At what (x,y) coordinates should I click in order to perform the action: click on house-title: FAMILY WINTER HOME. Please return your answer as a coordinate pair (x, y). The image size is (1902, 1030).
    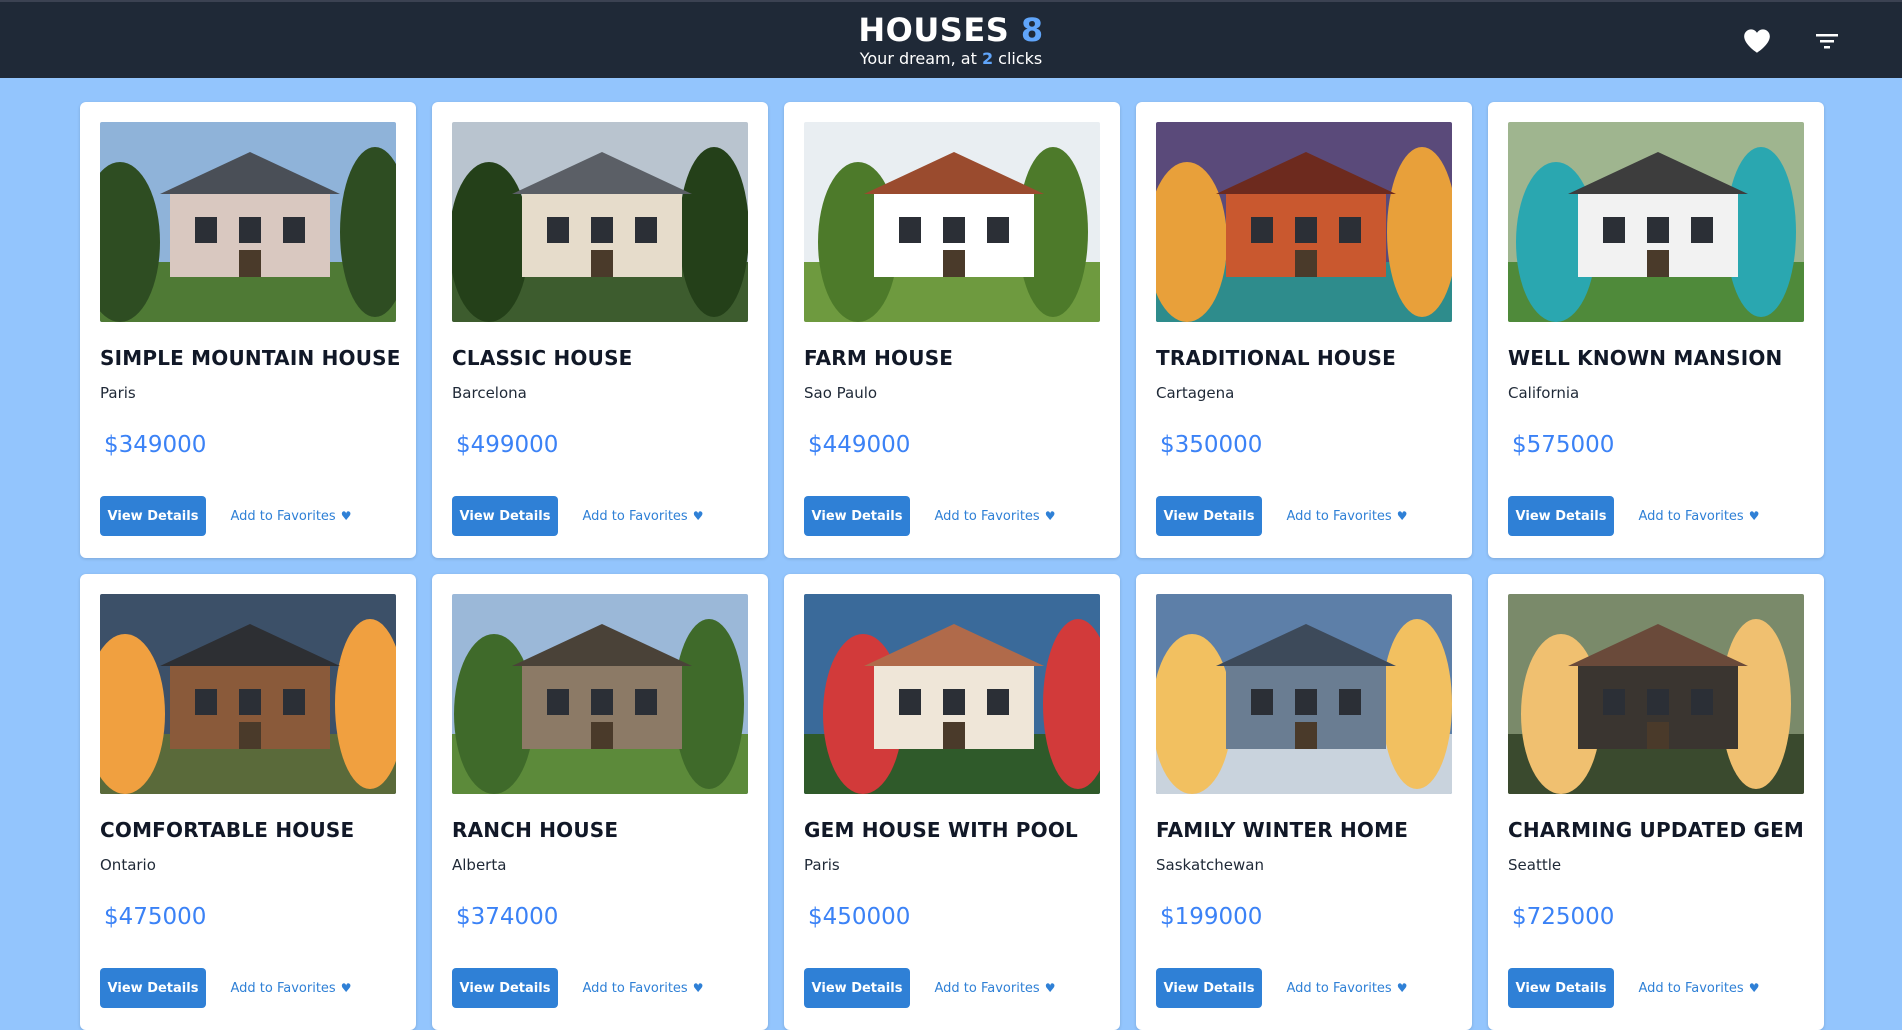
    Looking at the image, I should click on (1282, 830).